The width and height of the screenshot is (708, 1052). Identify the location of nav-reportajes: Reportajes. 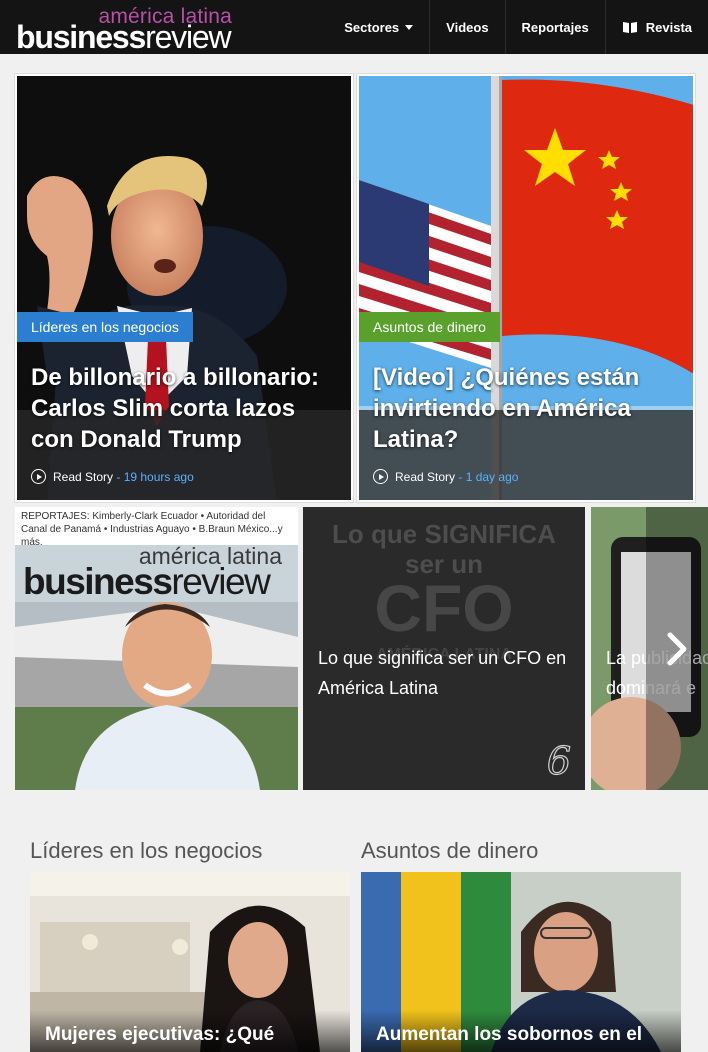
(554, 27).